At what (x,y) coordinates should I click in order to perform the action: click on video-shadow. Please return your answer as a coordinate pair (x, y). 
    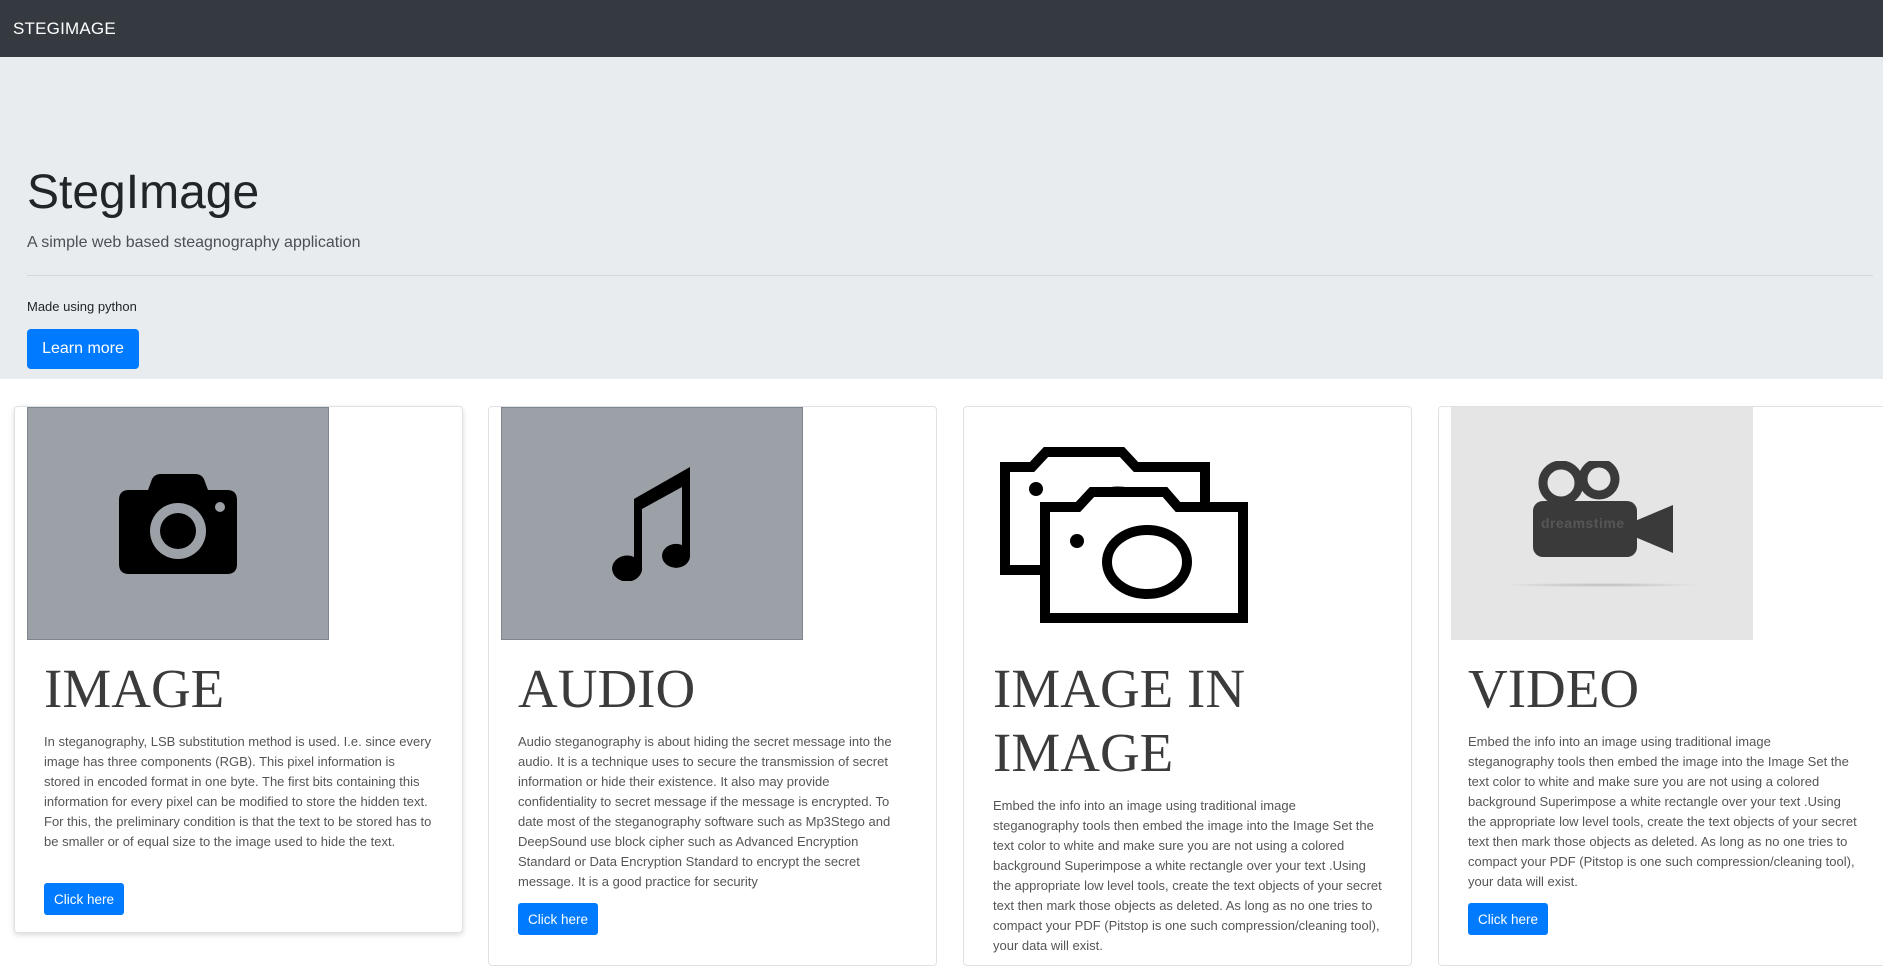
    Looking at the image, I should click on (1602, 584).